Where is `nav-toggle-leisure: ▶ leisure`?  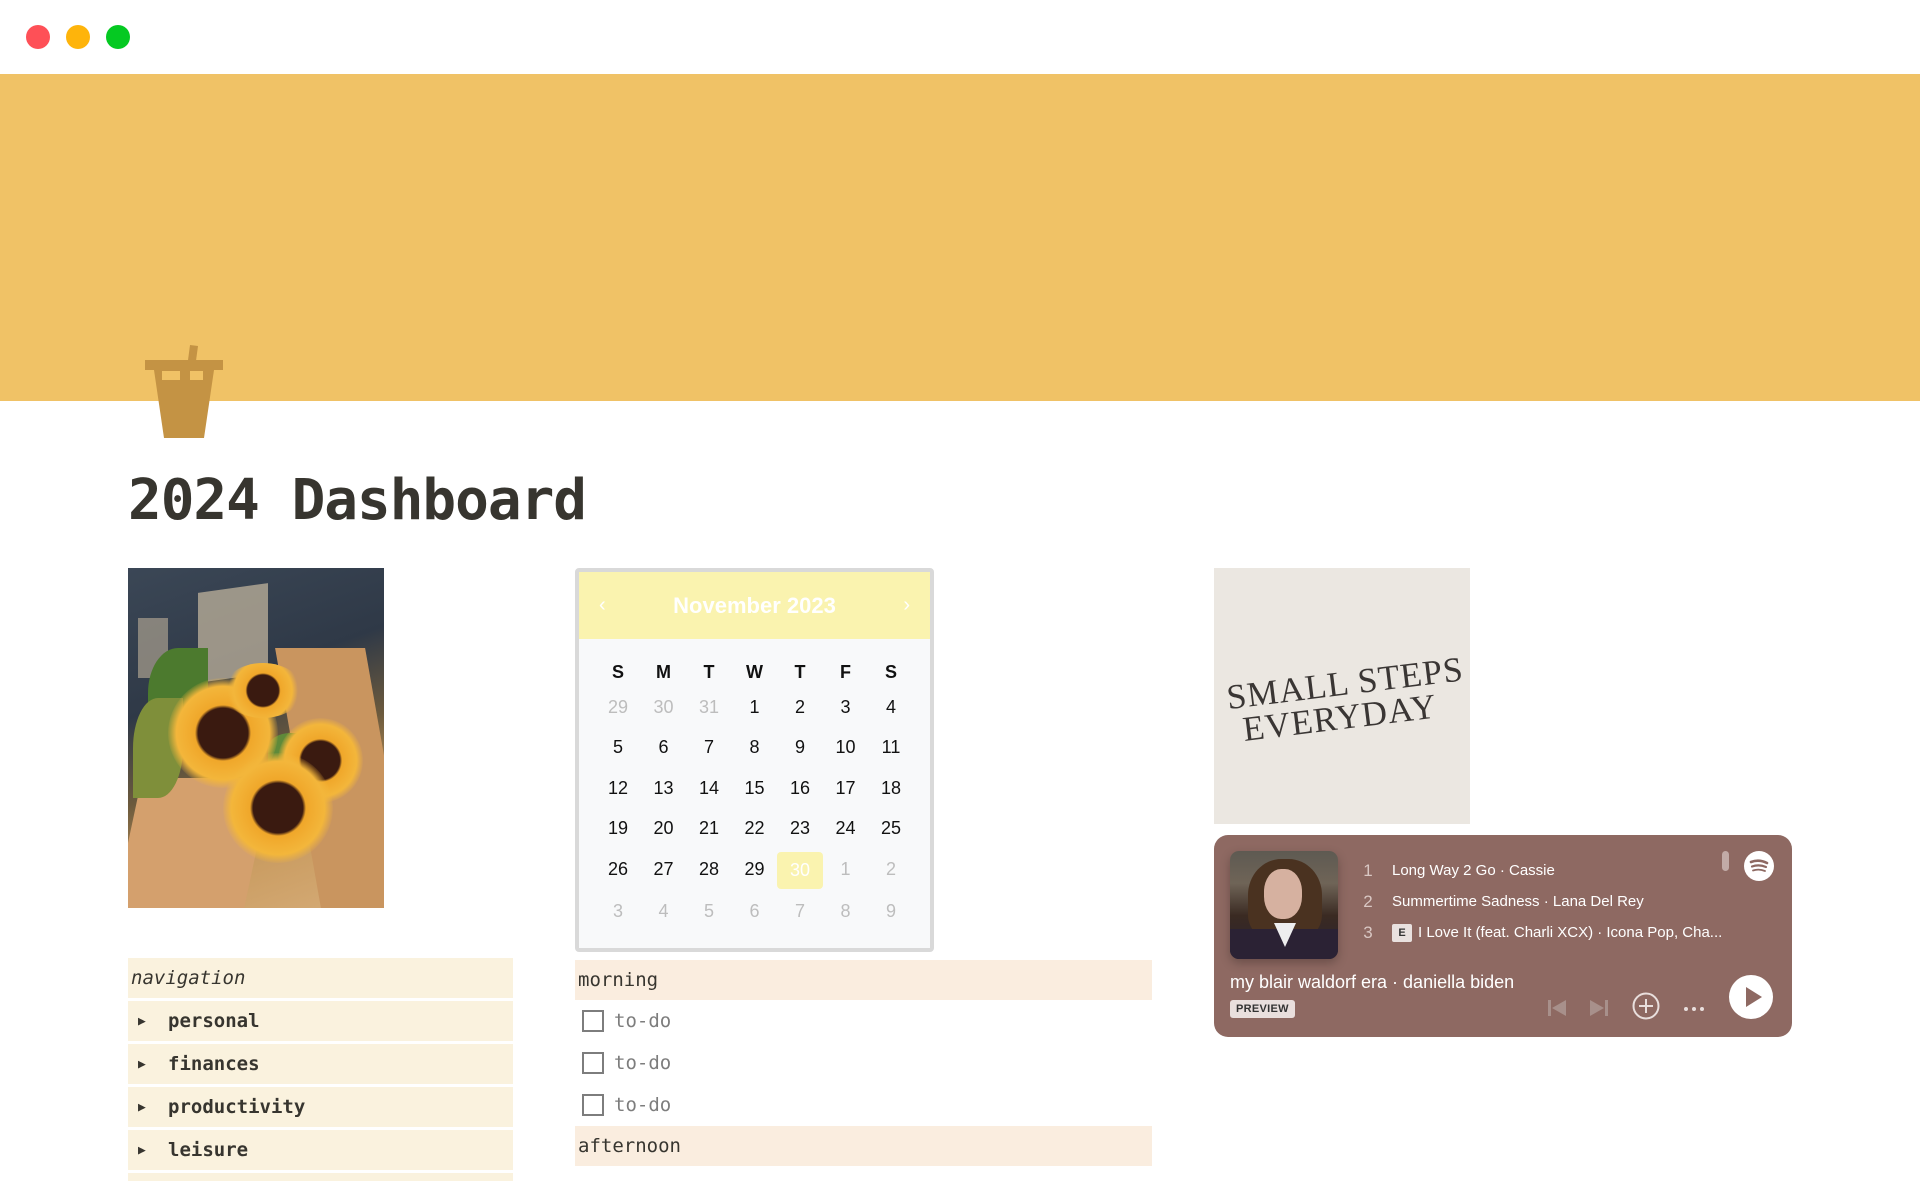 nav-toggle-leisure: ▶ leisure is located at coordinates (320, 1150).